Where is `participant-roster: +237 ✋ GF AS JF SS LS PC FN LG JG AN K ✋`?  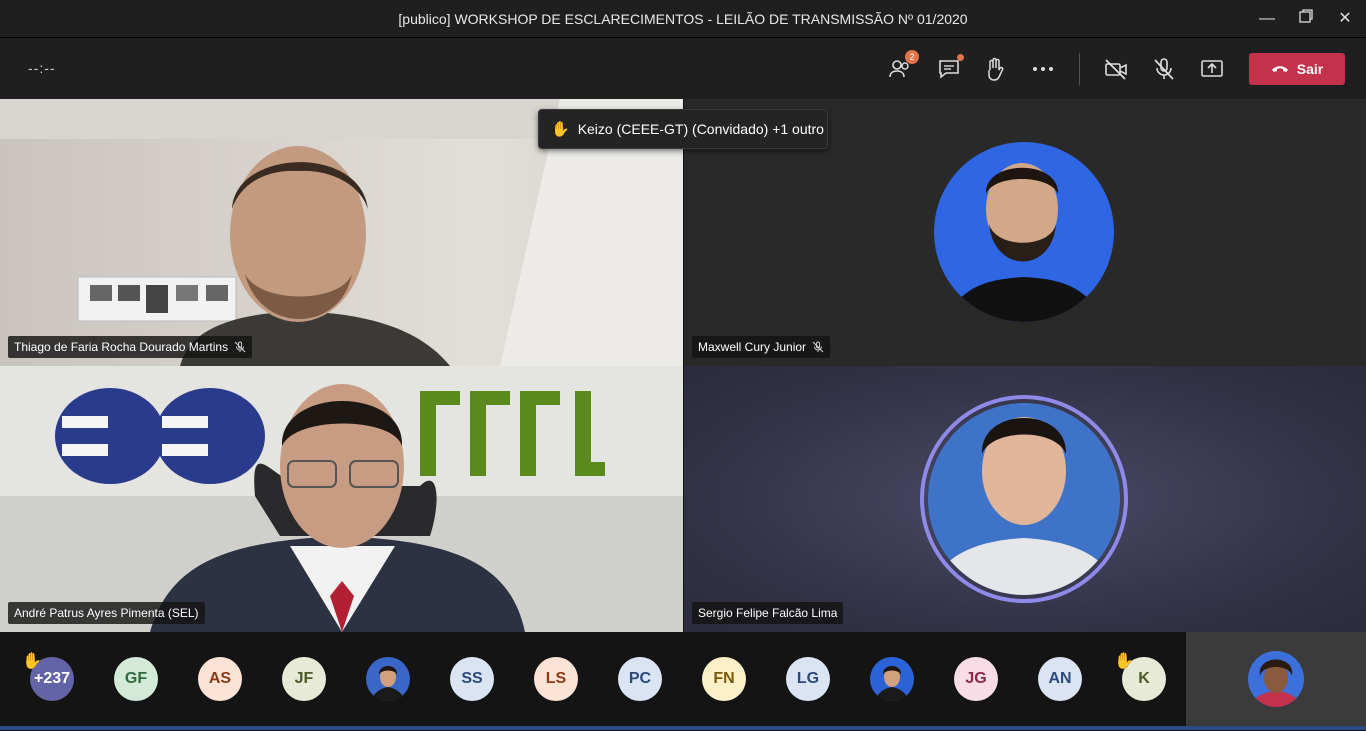
participant-roster: +237 ✋ GF AS JF SS LS PC FN LG JG AN K ✋ is located at coordinates (683, 681).